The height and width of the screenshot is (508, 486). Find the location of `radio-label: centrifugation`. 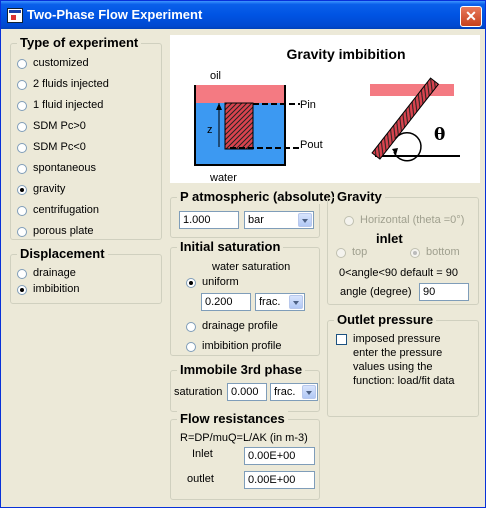

radio-label: centrifugation is located at coordinates (66, 210).